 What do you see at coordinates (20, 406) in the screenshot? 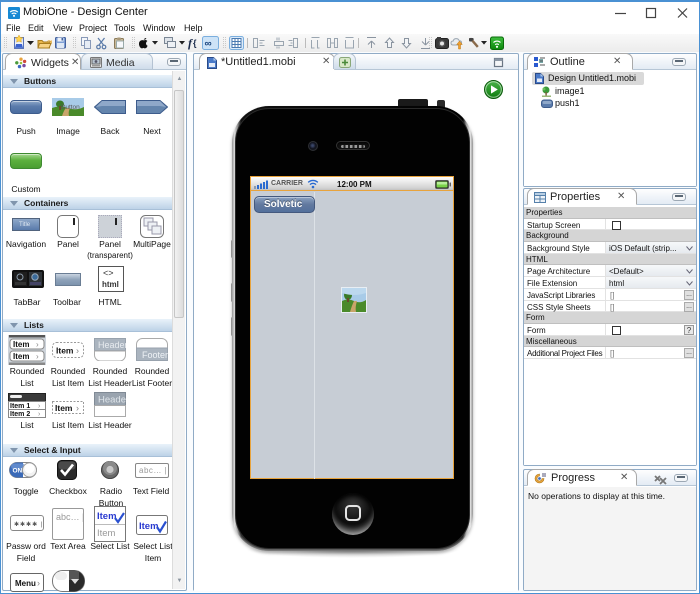
I see `svg-text: Item 1` at bounding box center [20, 406].